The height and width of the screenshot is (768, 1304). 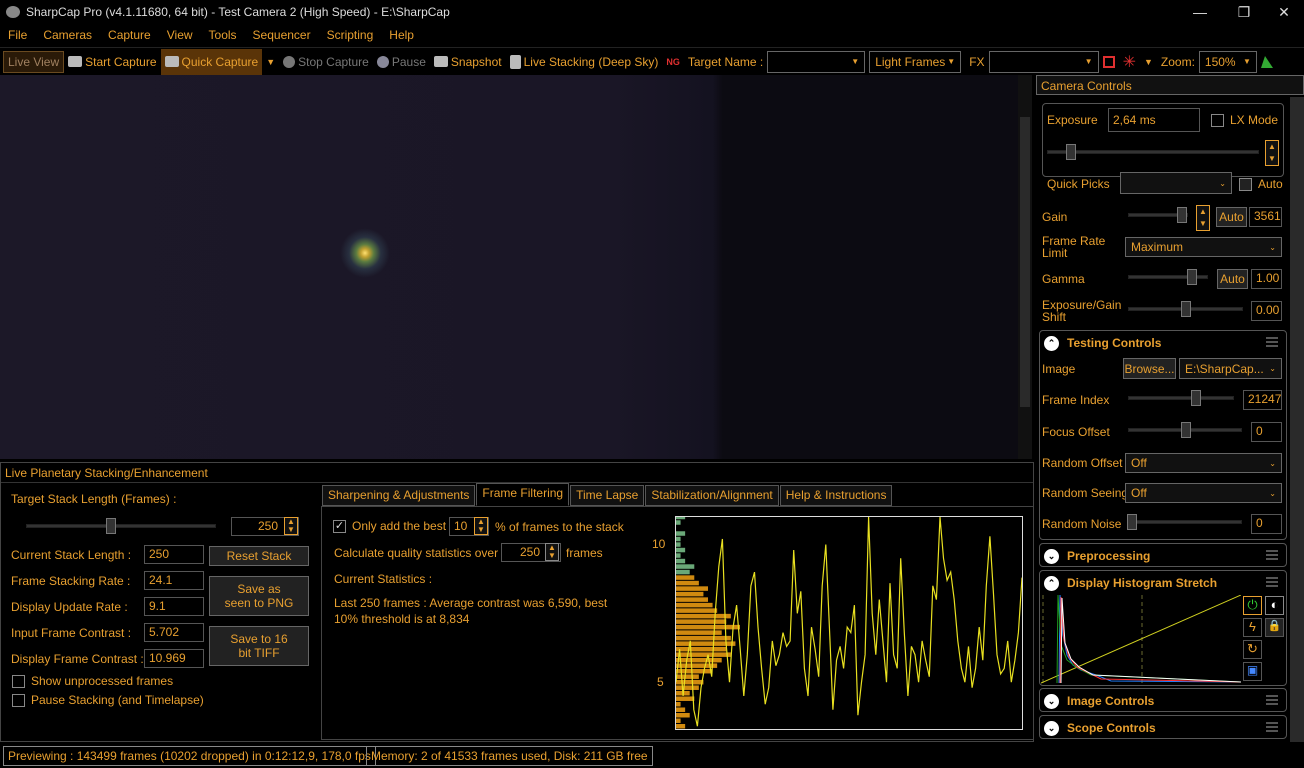 What do you see at coordinates (552, 552) in the screenshot?
I see `calc-frames-spinner: ▲ ▼` at bounding box center [552, 552].